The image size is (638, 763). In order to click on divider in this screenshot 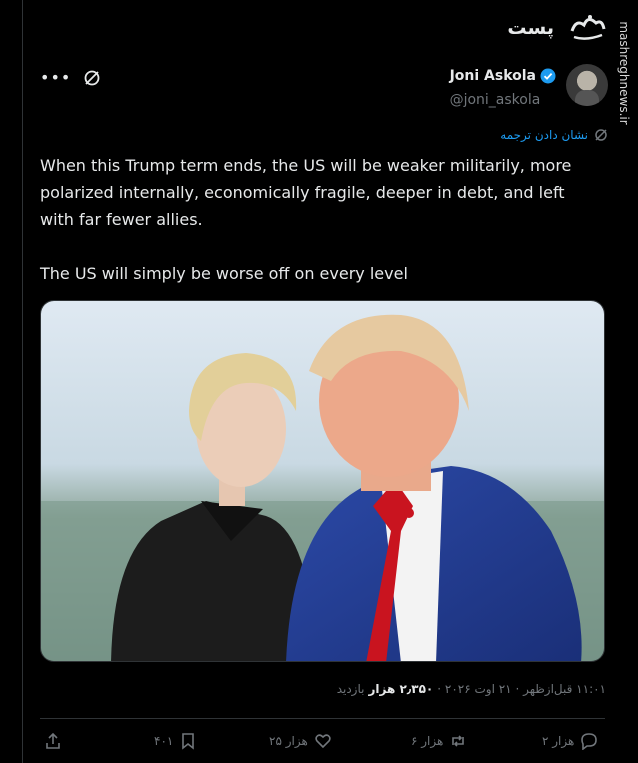, I will do `click(322, 718)`.